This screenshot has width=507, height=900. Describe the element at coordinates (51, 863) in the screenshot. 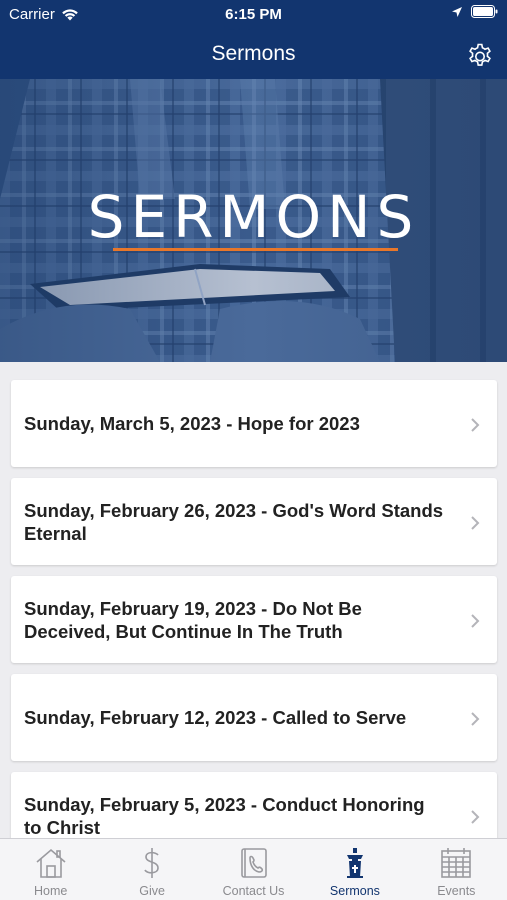

I see `house-icon` at that location.